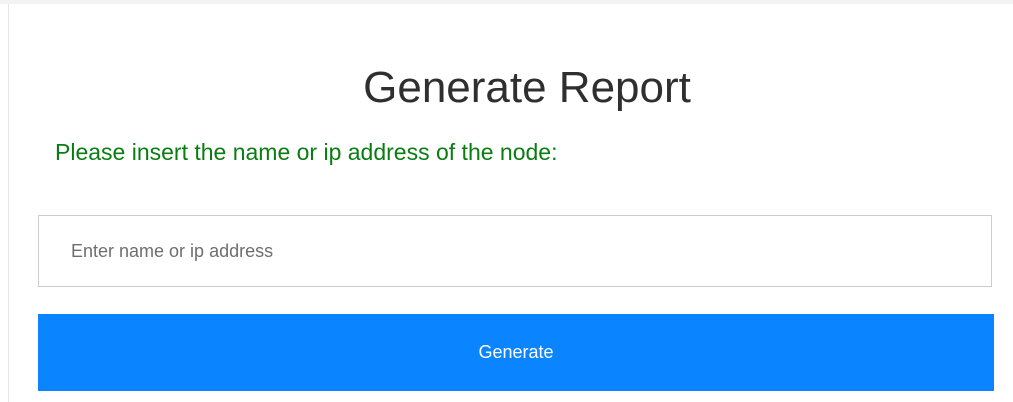  I want to click on page-title: Generate Report, so click(527, 87).